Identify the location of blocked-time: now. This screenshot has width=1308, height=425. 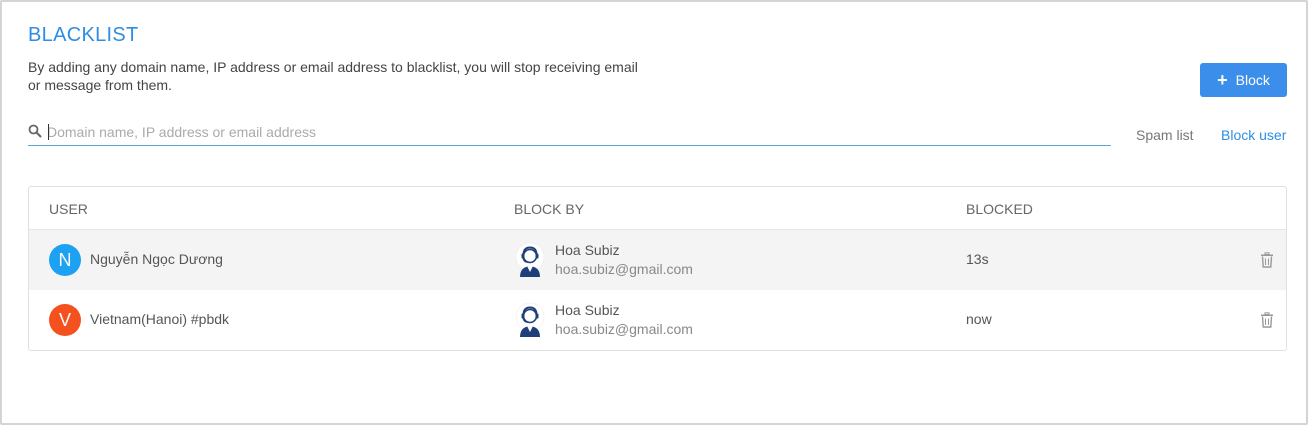
(979, 319).